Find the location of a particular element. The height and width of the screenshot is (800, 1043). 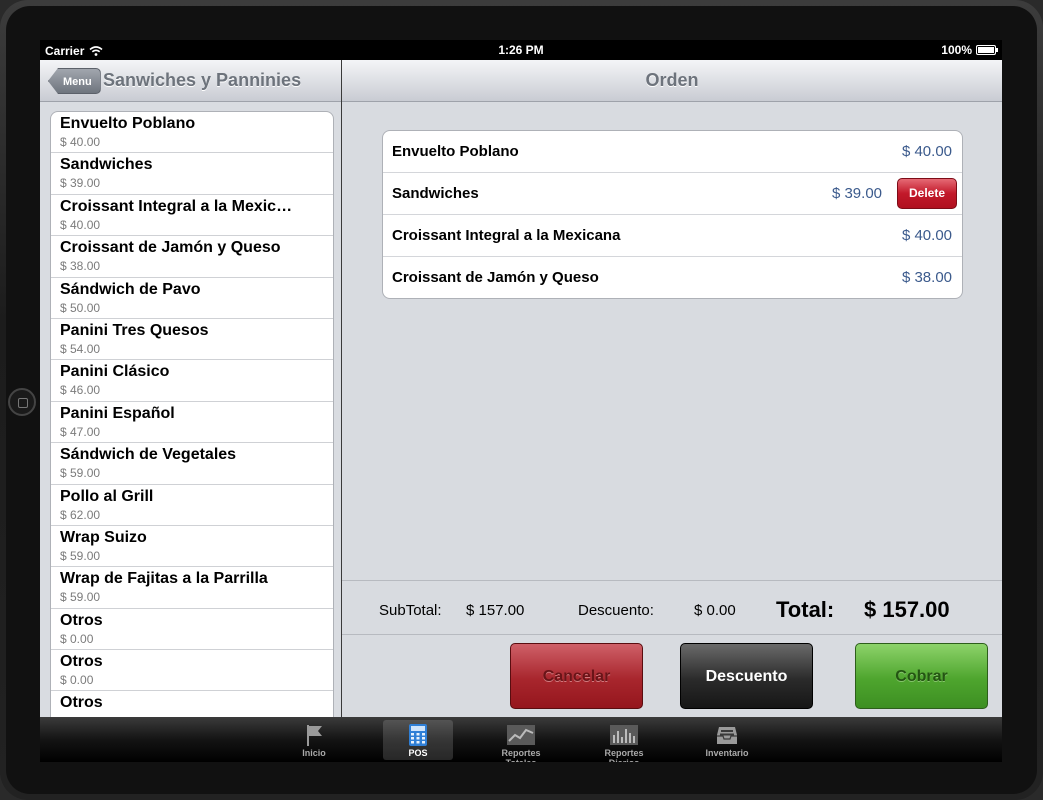

menu-item-name: Envuelto Poblano is located at coordinates (128, 123).